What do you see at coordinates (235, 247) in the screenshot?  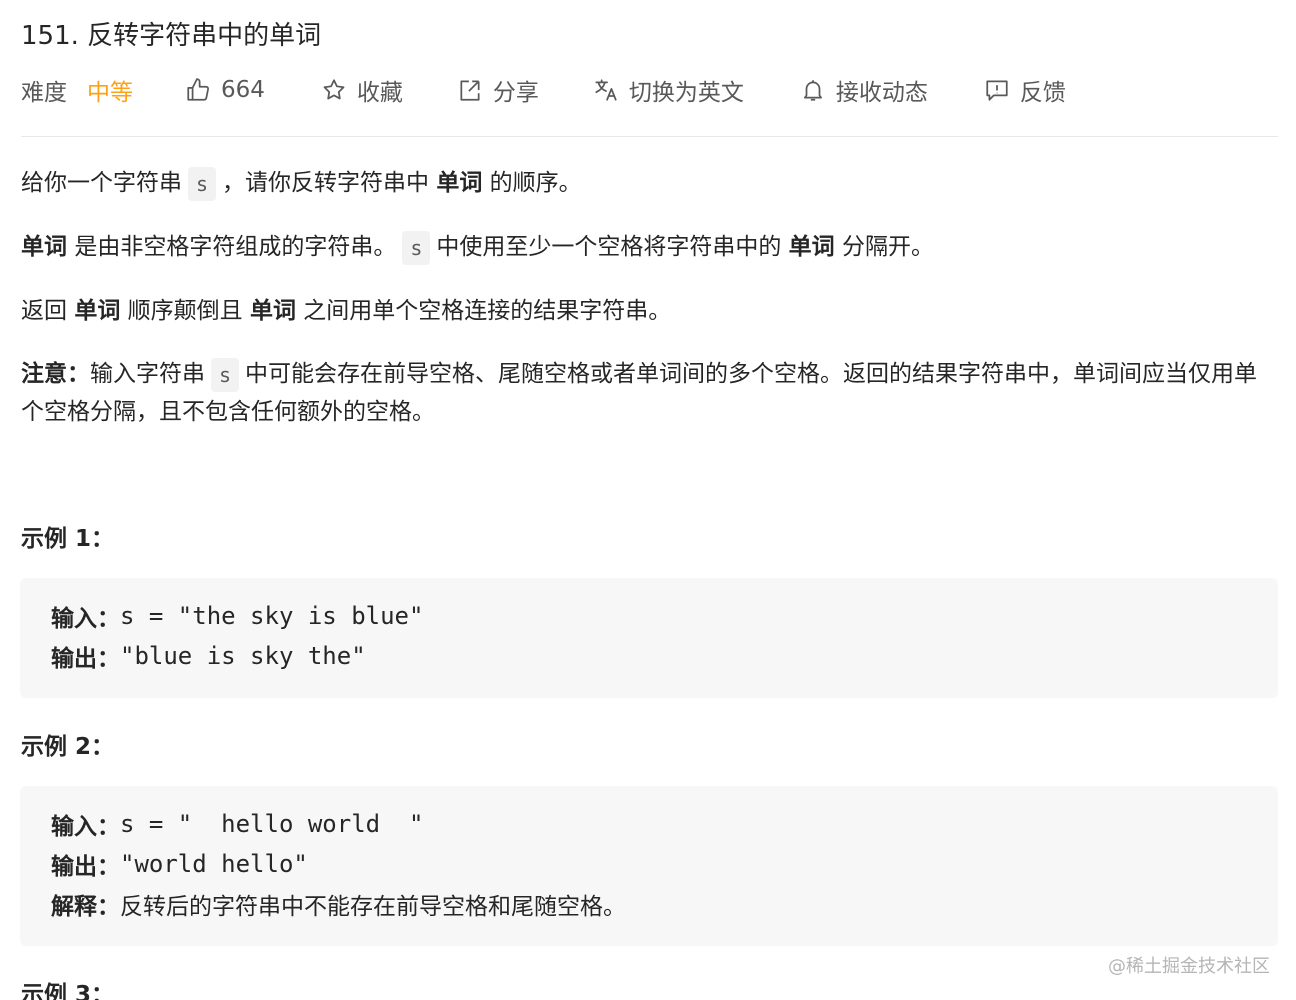 I see `text: 是由非空格字符组成的字符串。` at bounding box center [235, 247].